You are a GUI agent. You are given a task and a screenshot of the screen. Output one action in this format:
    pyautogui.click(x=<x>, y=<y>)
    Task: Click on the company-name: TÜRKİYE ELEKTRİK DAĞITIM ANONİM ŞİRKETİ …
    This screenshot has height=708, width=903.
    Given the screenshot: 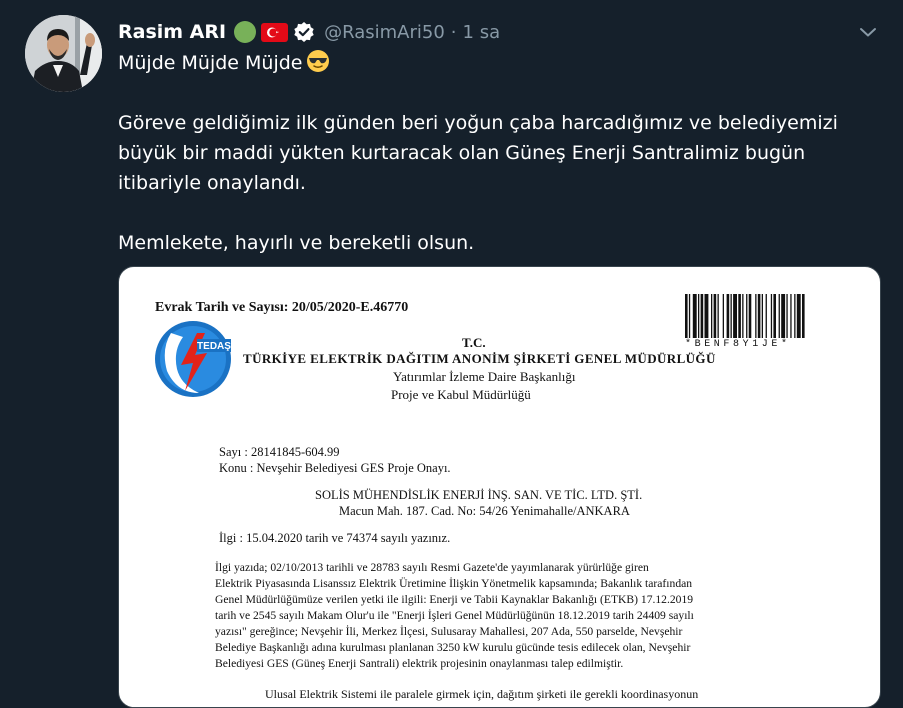 What is the action you would take?
    pyautogui.click(x=479, y=358)
    